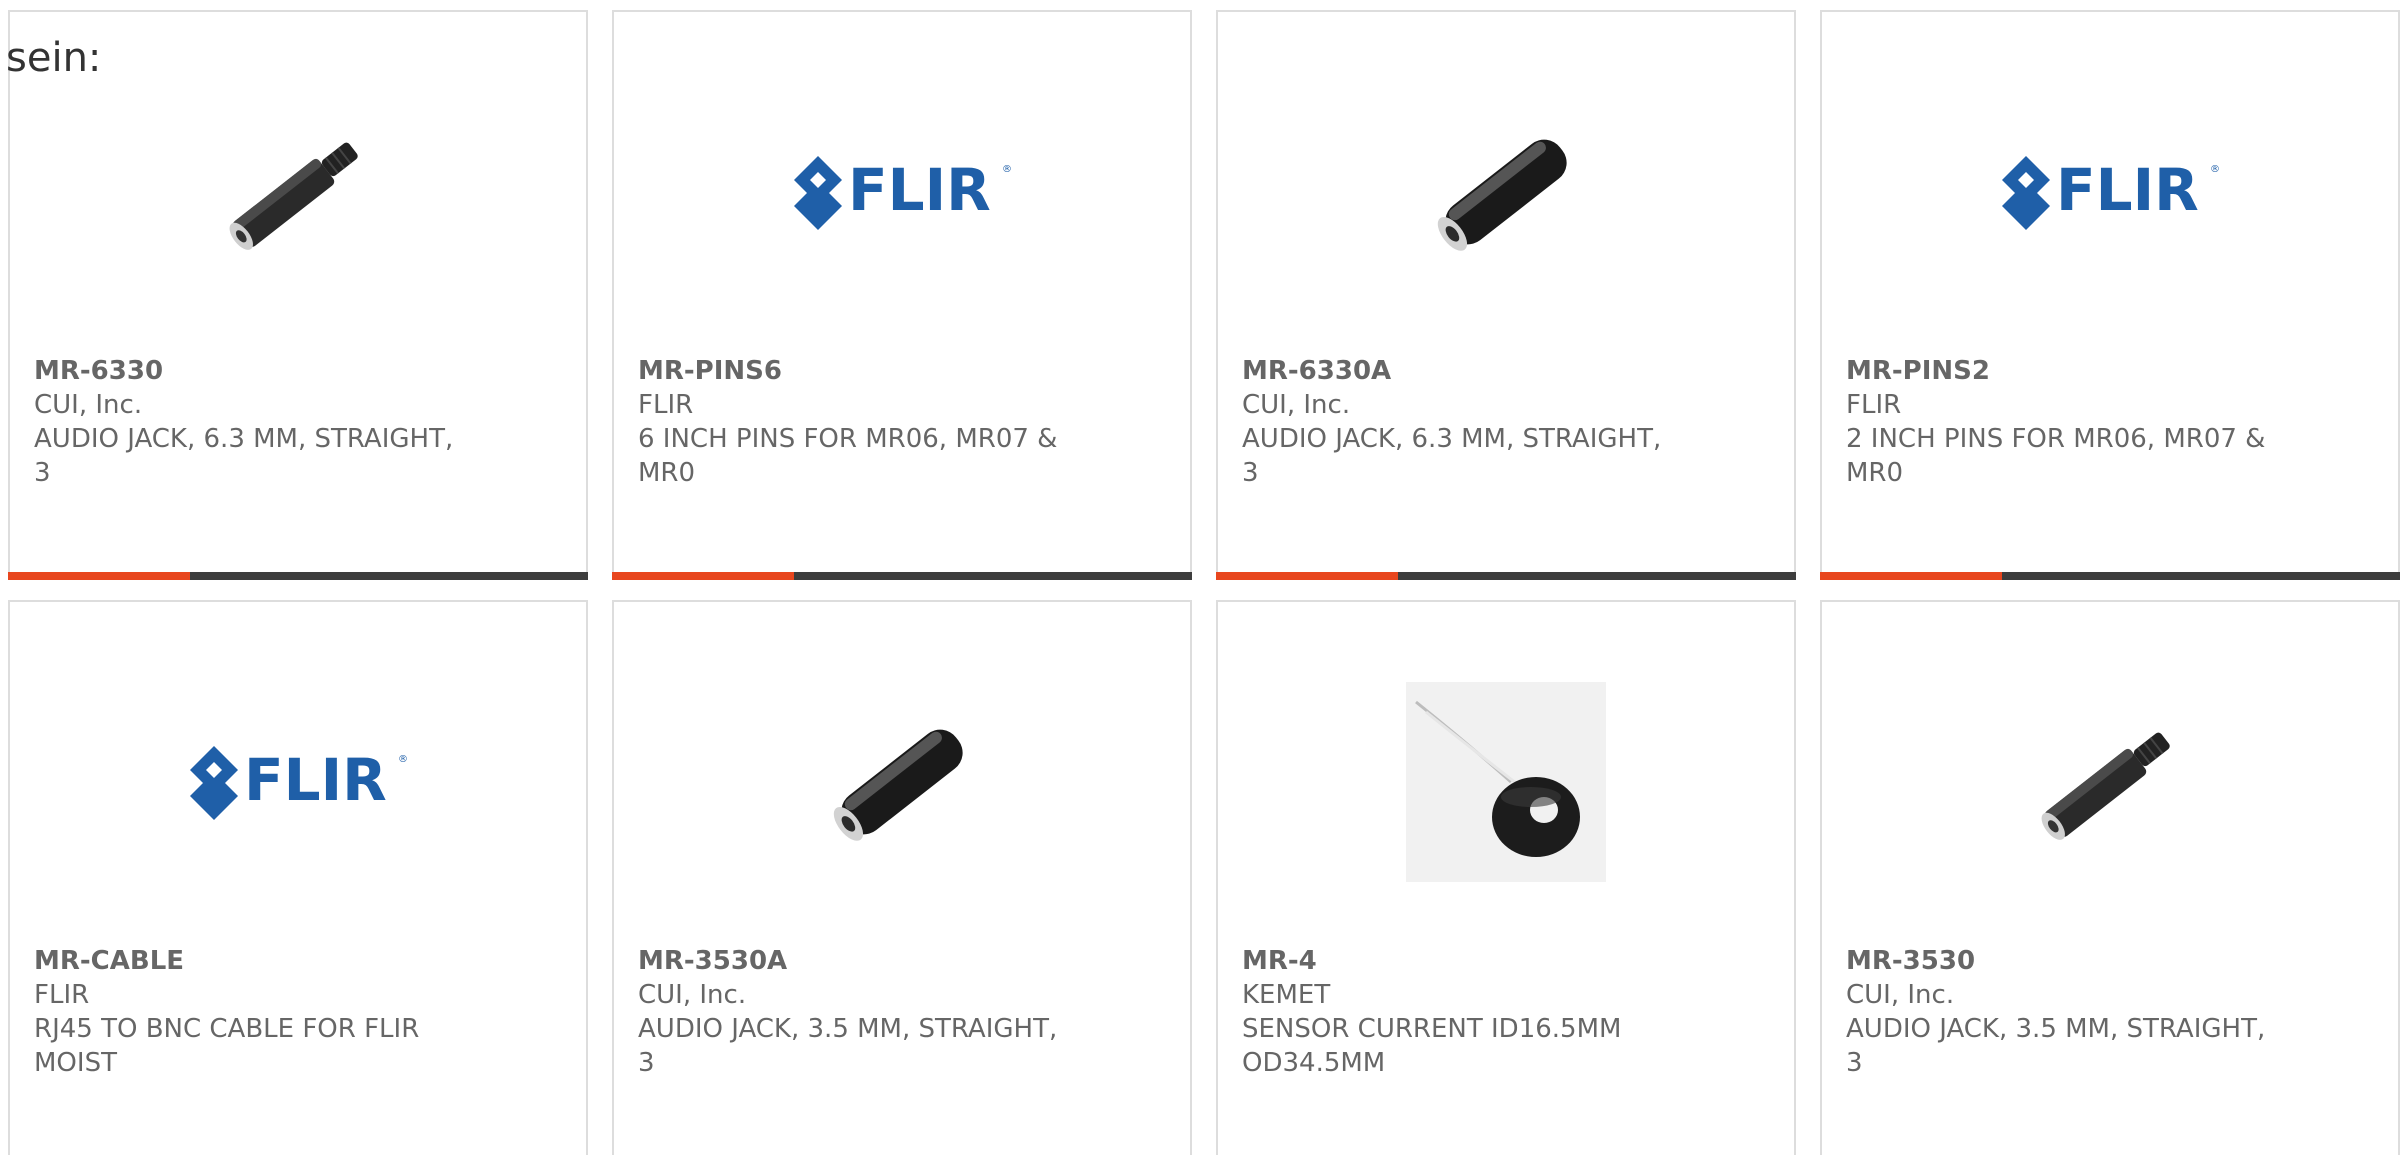 Image resolution: width=2400 pixels, height=1155 pixels. I want to click on description: RJ45 TO BNC CABLE FOR FLIR MOIST, so click(227, 1046).